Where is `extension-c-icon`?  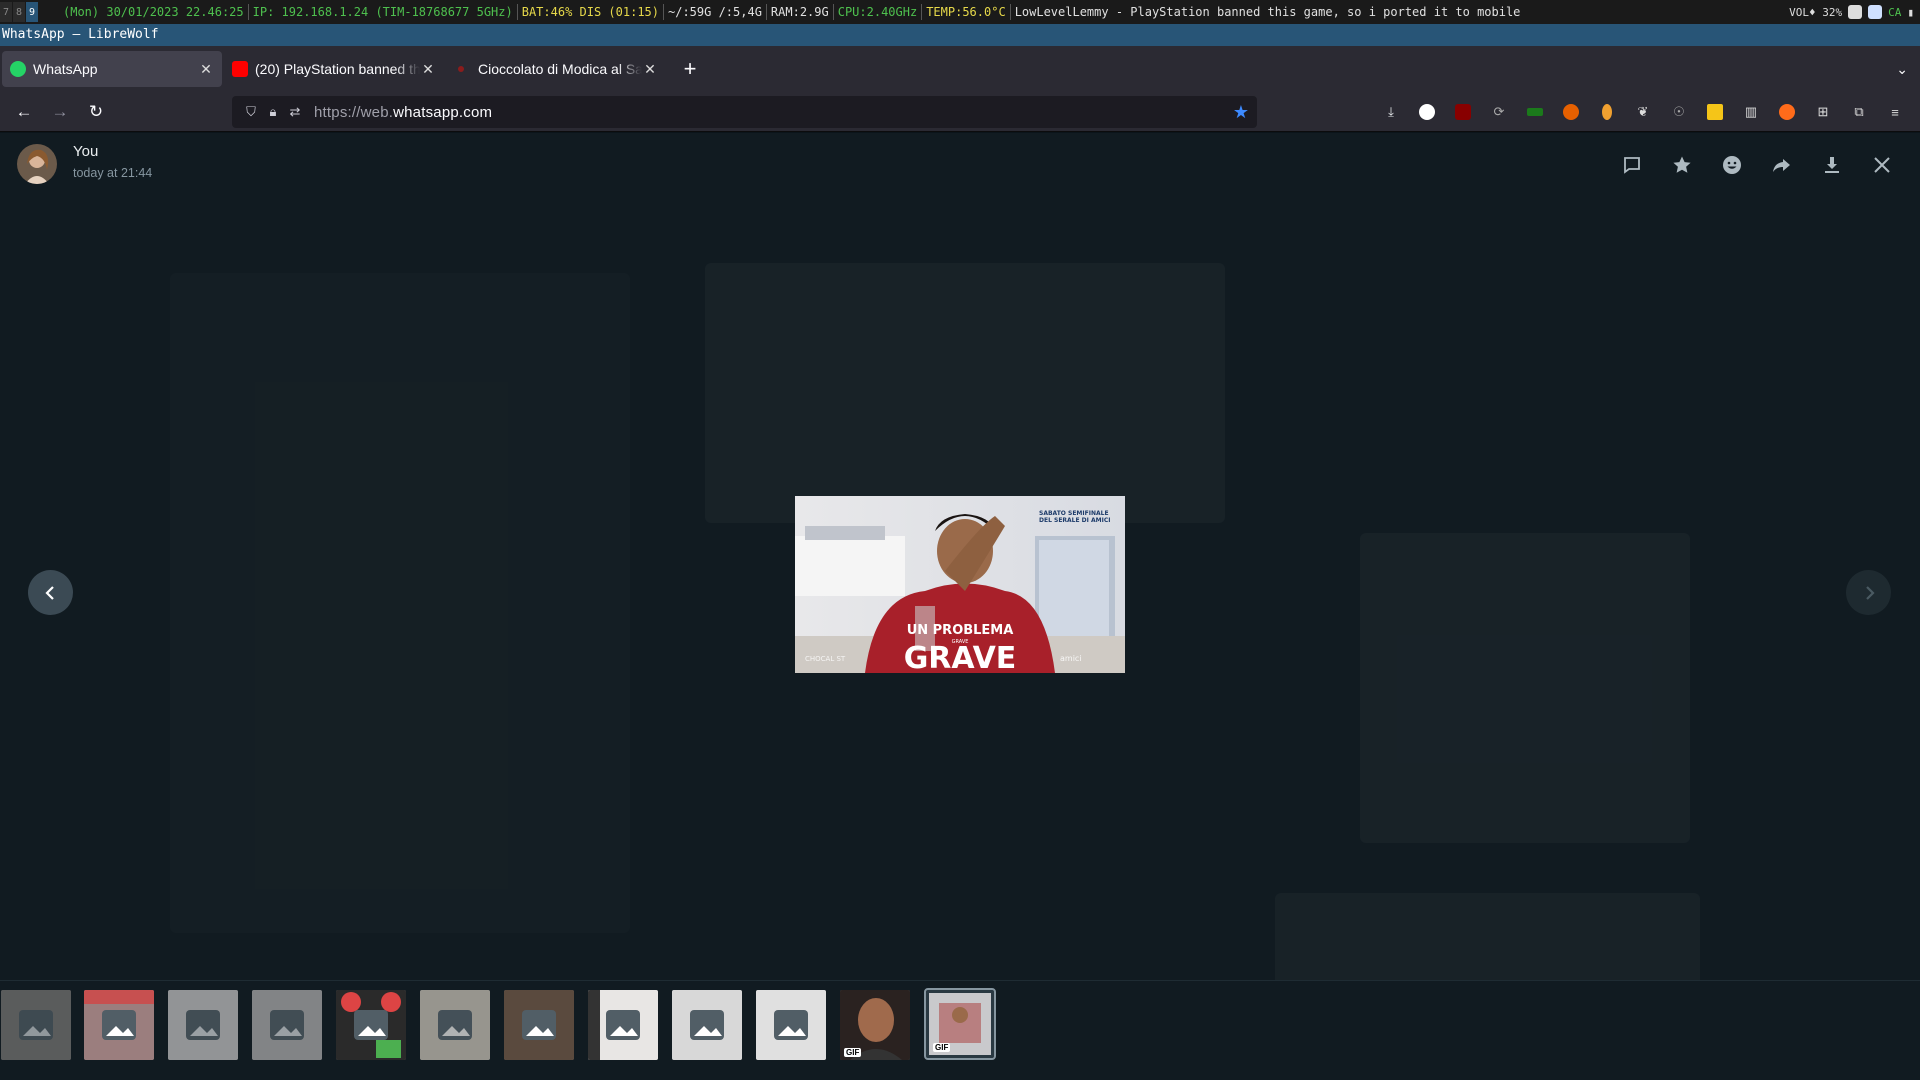
extension-c-icon is located at coordinates (1427, 112).